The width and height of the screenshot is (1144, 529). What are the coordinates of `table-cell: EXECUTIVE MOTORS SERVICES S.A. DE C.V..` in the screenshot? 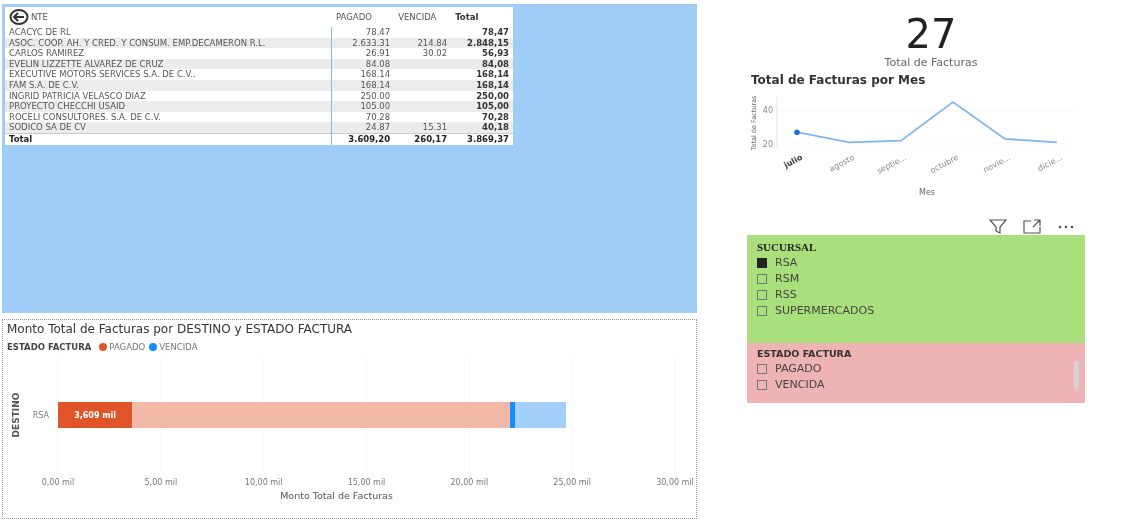 It's located at (168, 74).